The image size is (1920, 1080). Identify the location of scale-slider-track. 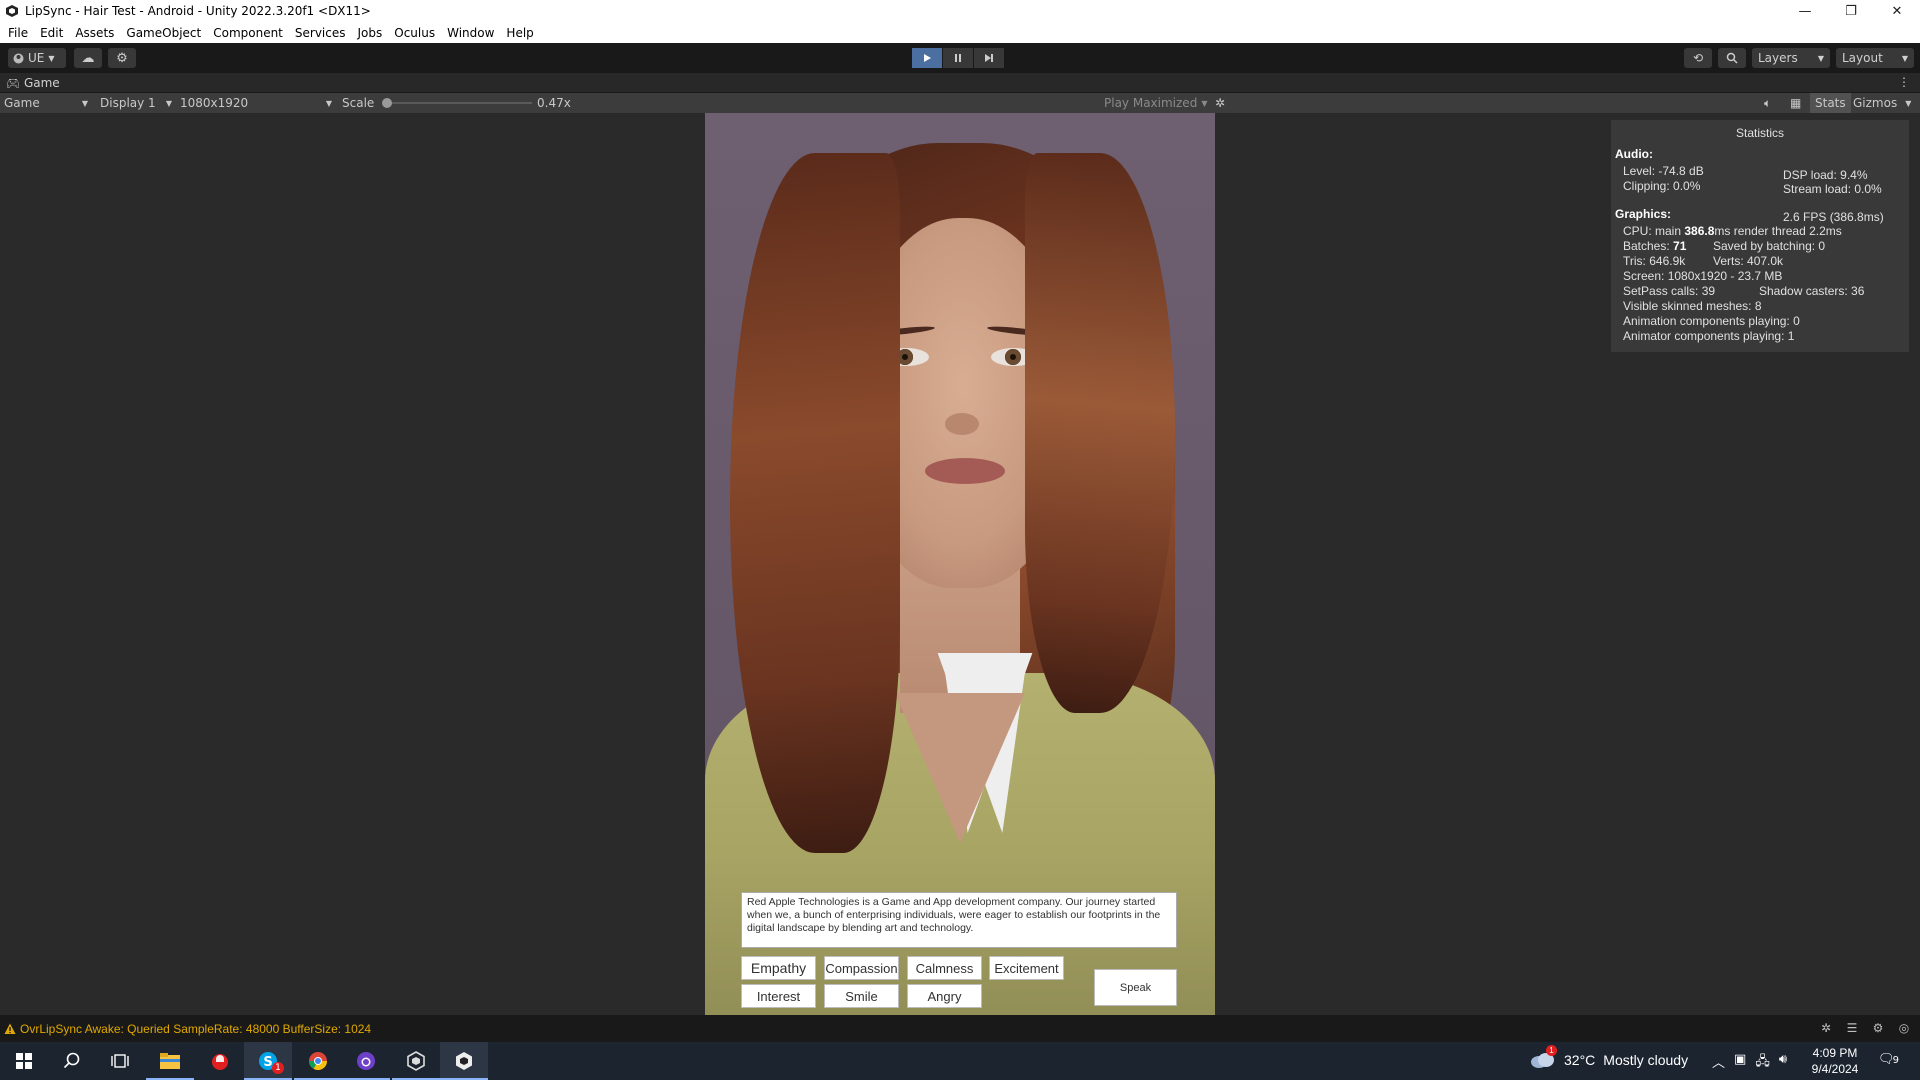
(458, 103).